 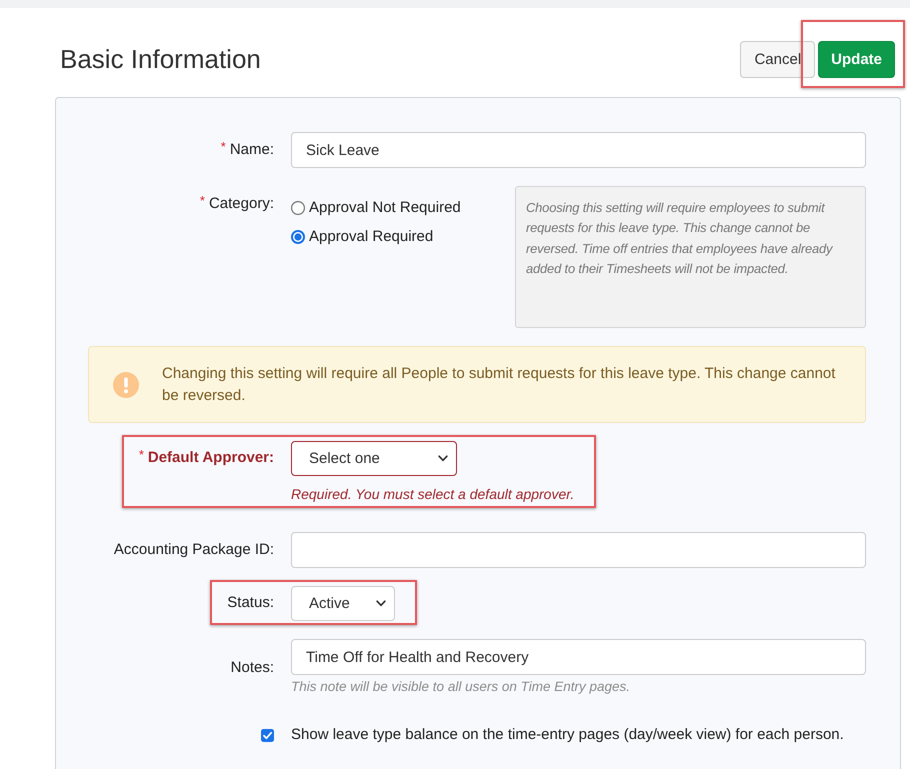 I want to click on input-field, so click(x=578, y=550).